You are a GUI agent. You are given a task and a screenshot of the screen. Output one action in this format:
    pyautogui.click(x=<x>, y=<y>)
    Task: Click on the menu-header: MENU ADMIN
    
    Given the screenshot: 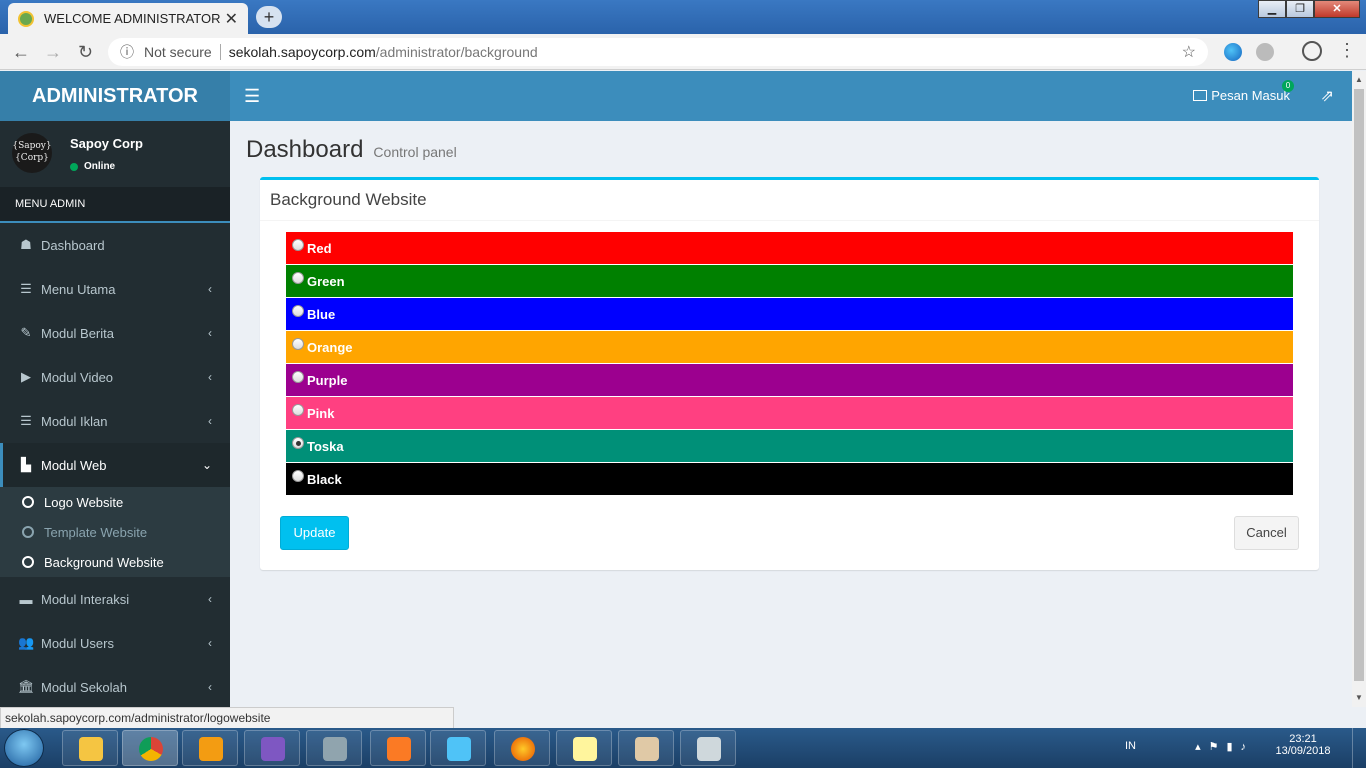 What is the action you would take?
    pyautogui.click(x=115, y=205)
    